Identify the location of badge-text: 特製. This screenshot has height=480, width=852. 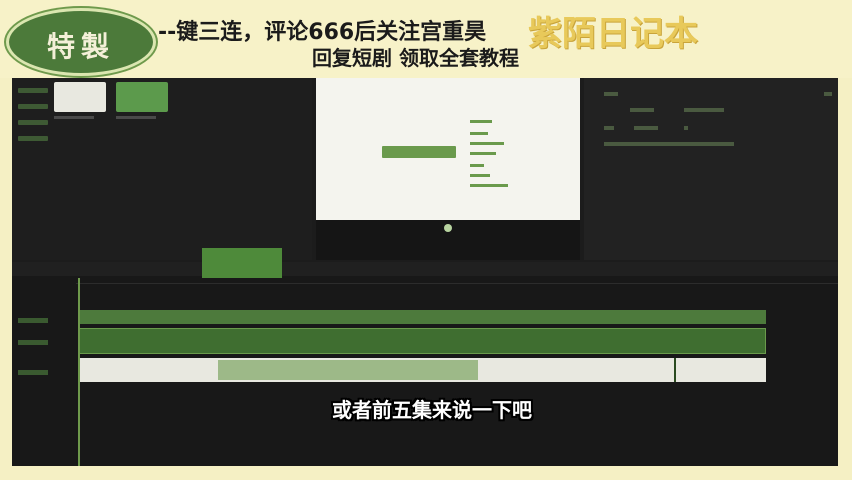
(80, 46).